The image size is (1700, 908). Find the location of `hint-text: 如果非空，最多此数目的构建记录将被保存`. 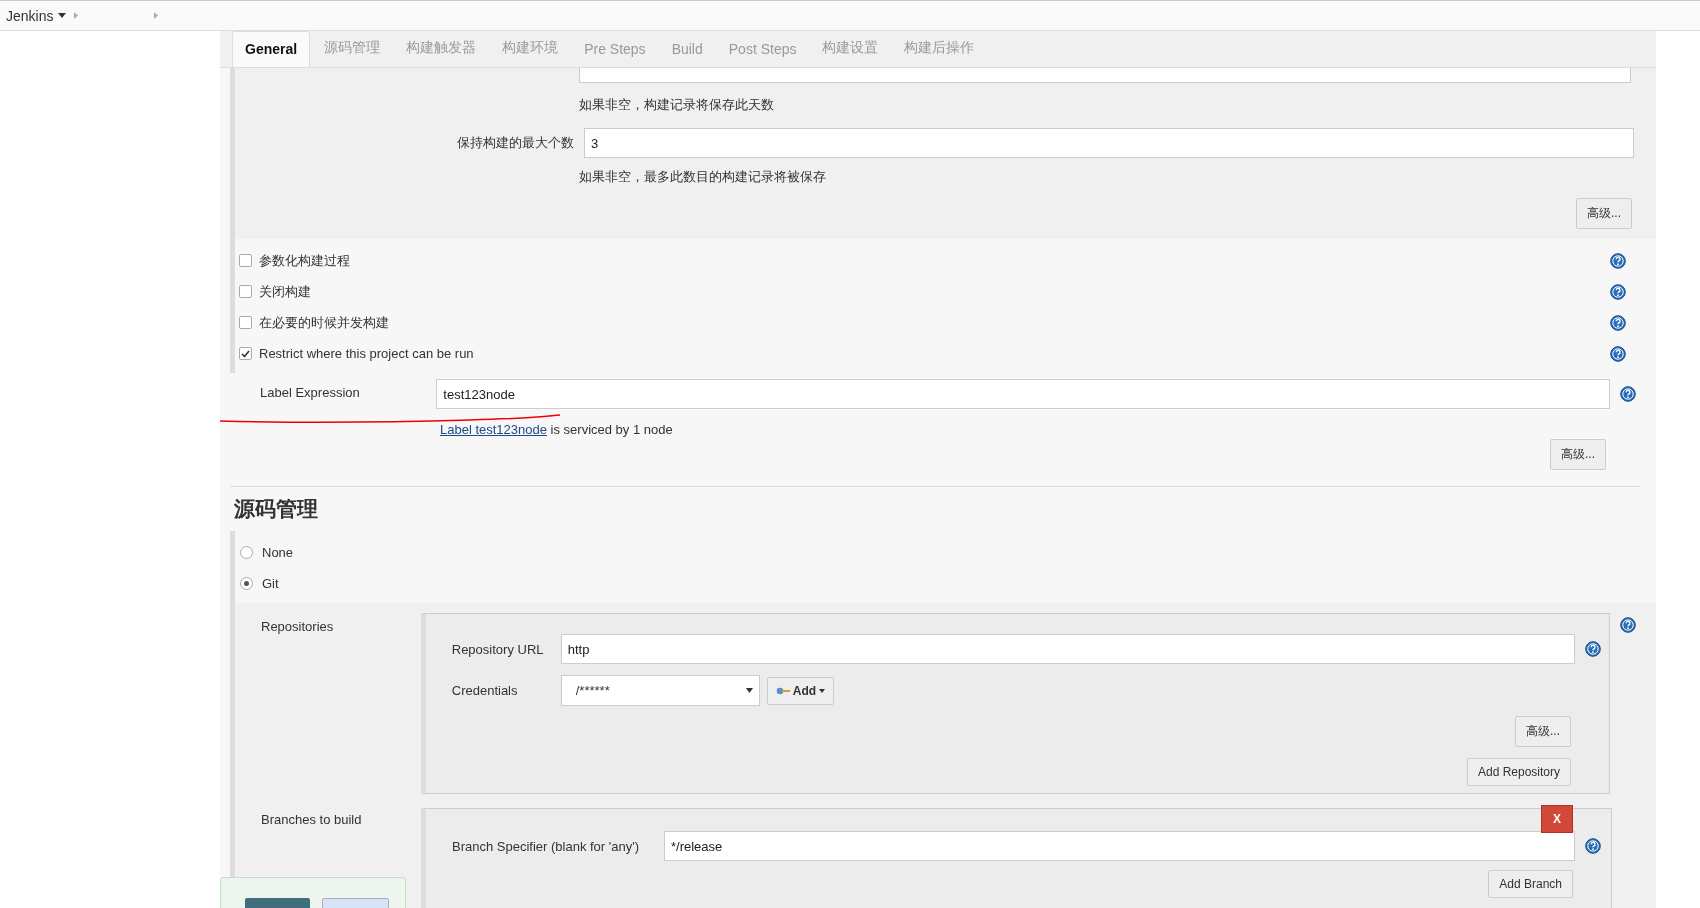

hint-text: 如果非空，最多此数目的构建记录将被保存 is located at coordinates (703, 177).